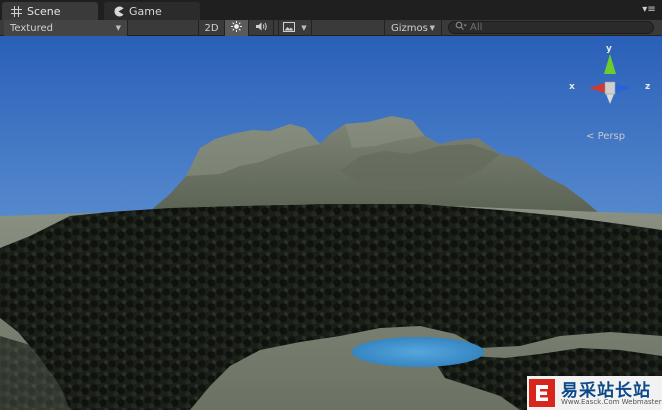 The height and width of the screenshot is (410, 662). Describe the element at coordinates (610, 64) in the screenshot. I see `axis-y-cone` at that location.